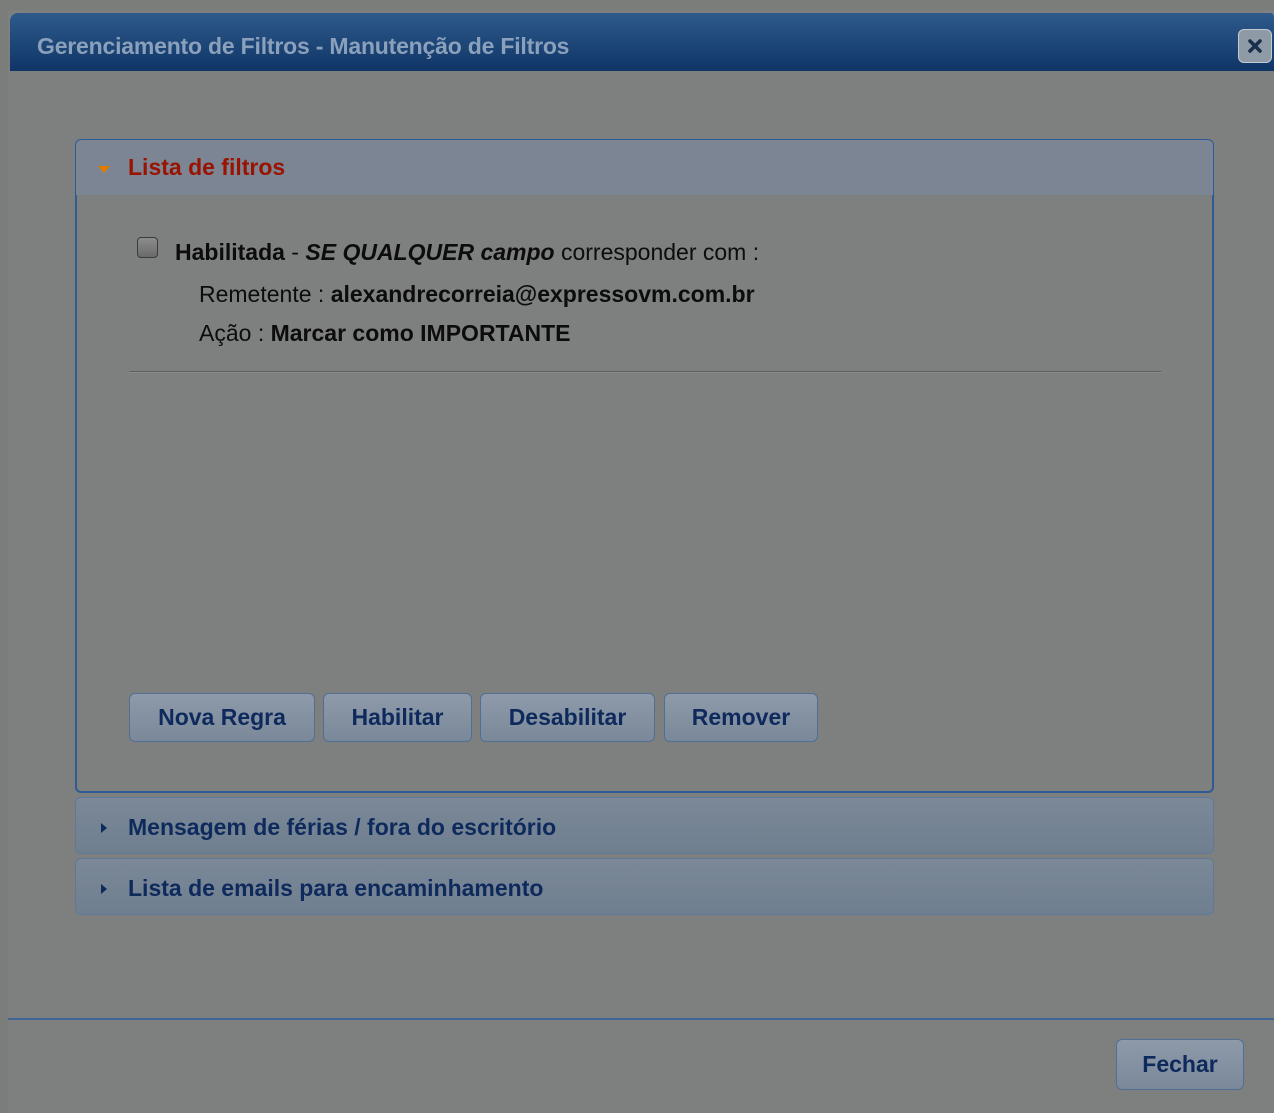 The width and height of the screenshot is (1274, 1113). What do you see at coordinates (644, 886) in the screenshot?
I see `forward-panel-header: Lista de emails para encaminhamento` at bounding box center [644, 886].